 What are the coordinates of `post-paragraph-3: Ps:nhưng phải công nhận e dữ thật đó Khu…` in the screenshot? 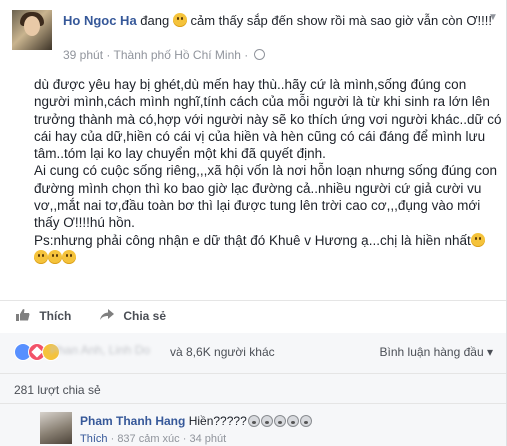 It's located at (268, 249).